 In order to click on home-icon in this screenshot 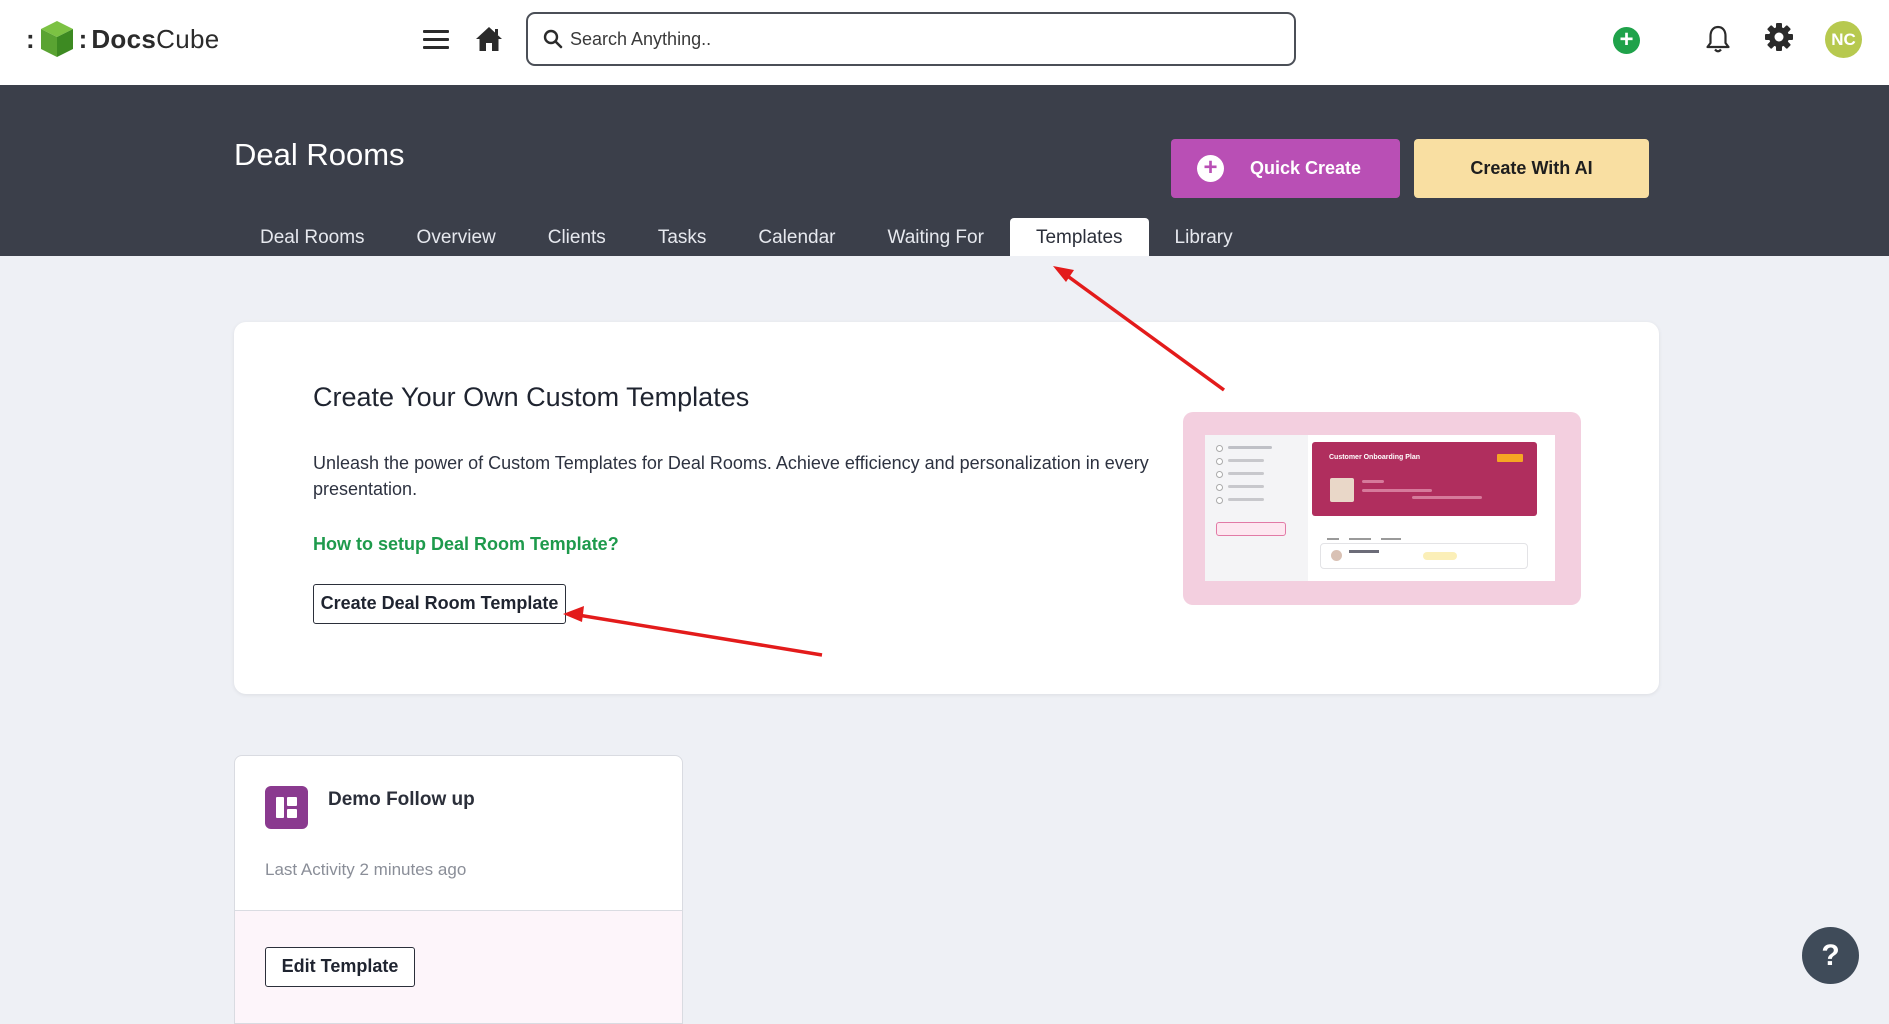, I will do `click(489, 39)`.